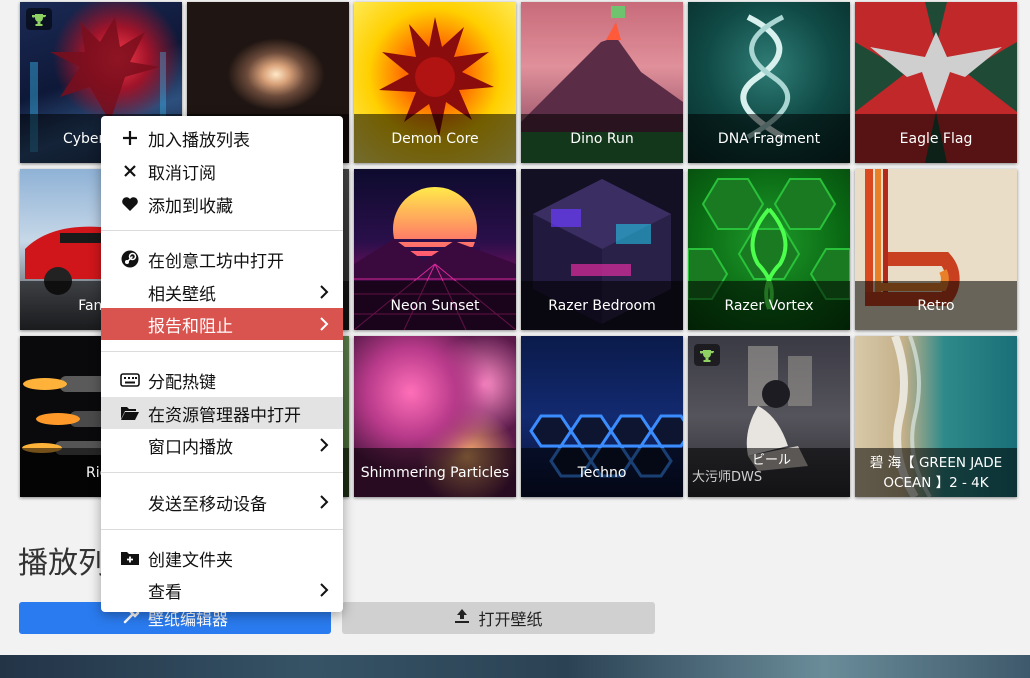 The height and width of the screenshot is (678, 1030). Describe the element at coordinates (130, 259) in the screenshot. I see `steam-icon` at that location.